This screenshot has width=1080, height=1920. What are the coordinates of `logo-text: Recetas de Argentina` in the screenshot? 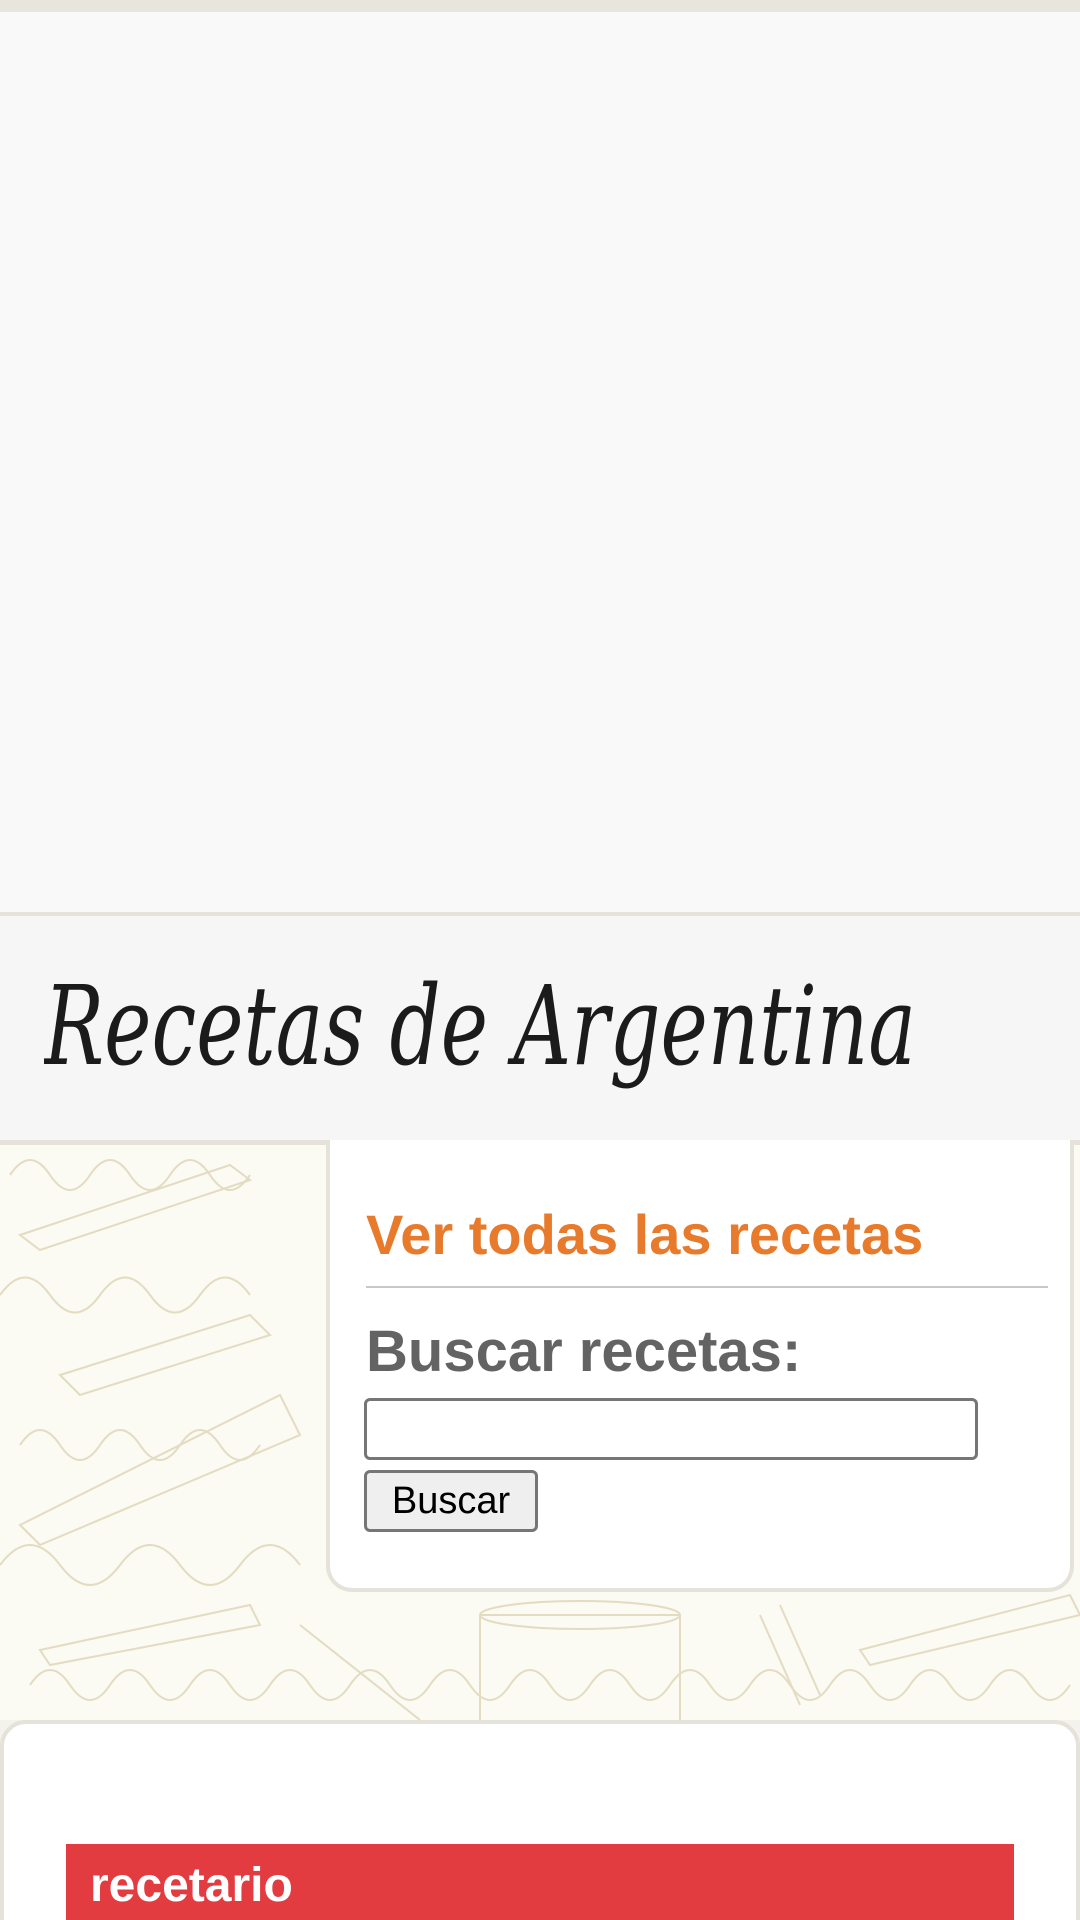 It's located at (480, 1026).